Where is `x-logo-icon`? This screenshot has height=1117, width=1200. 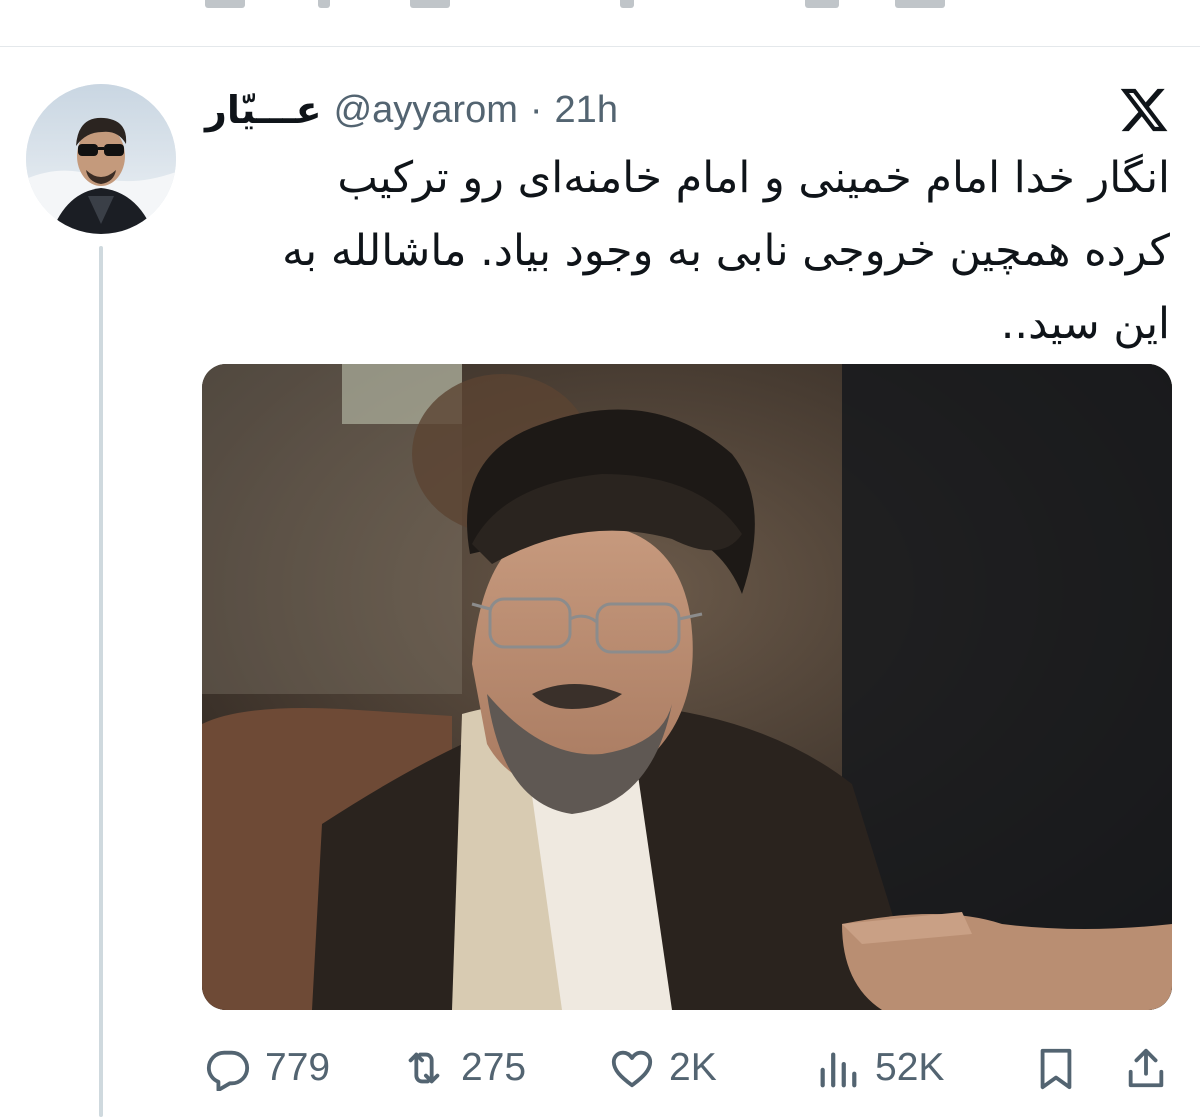 x-logo-icon is located at coordinates (1144, 110).